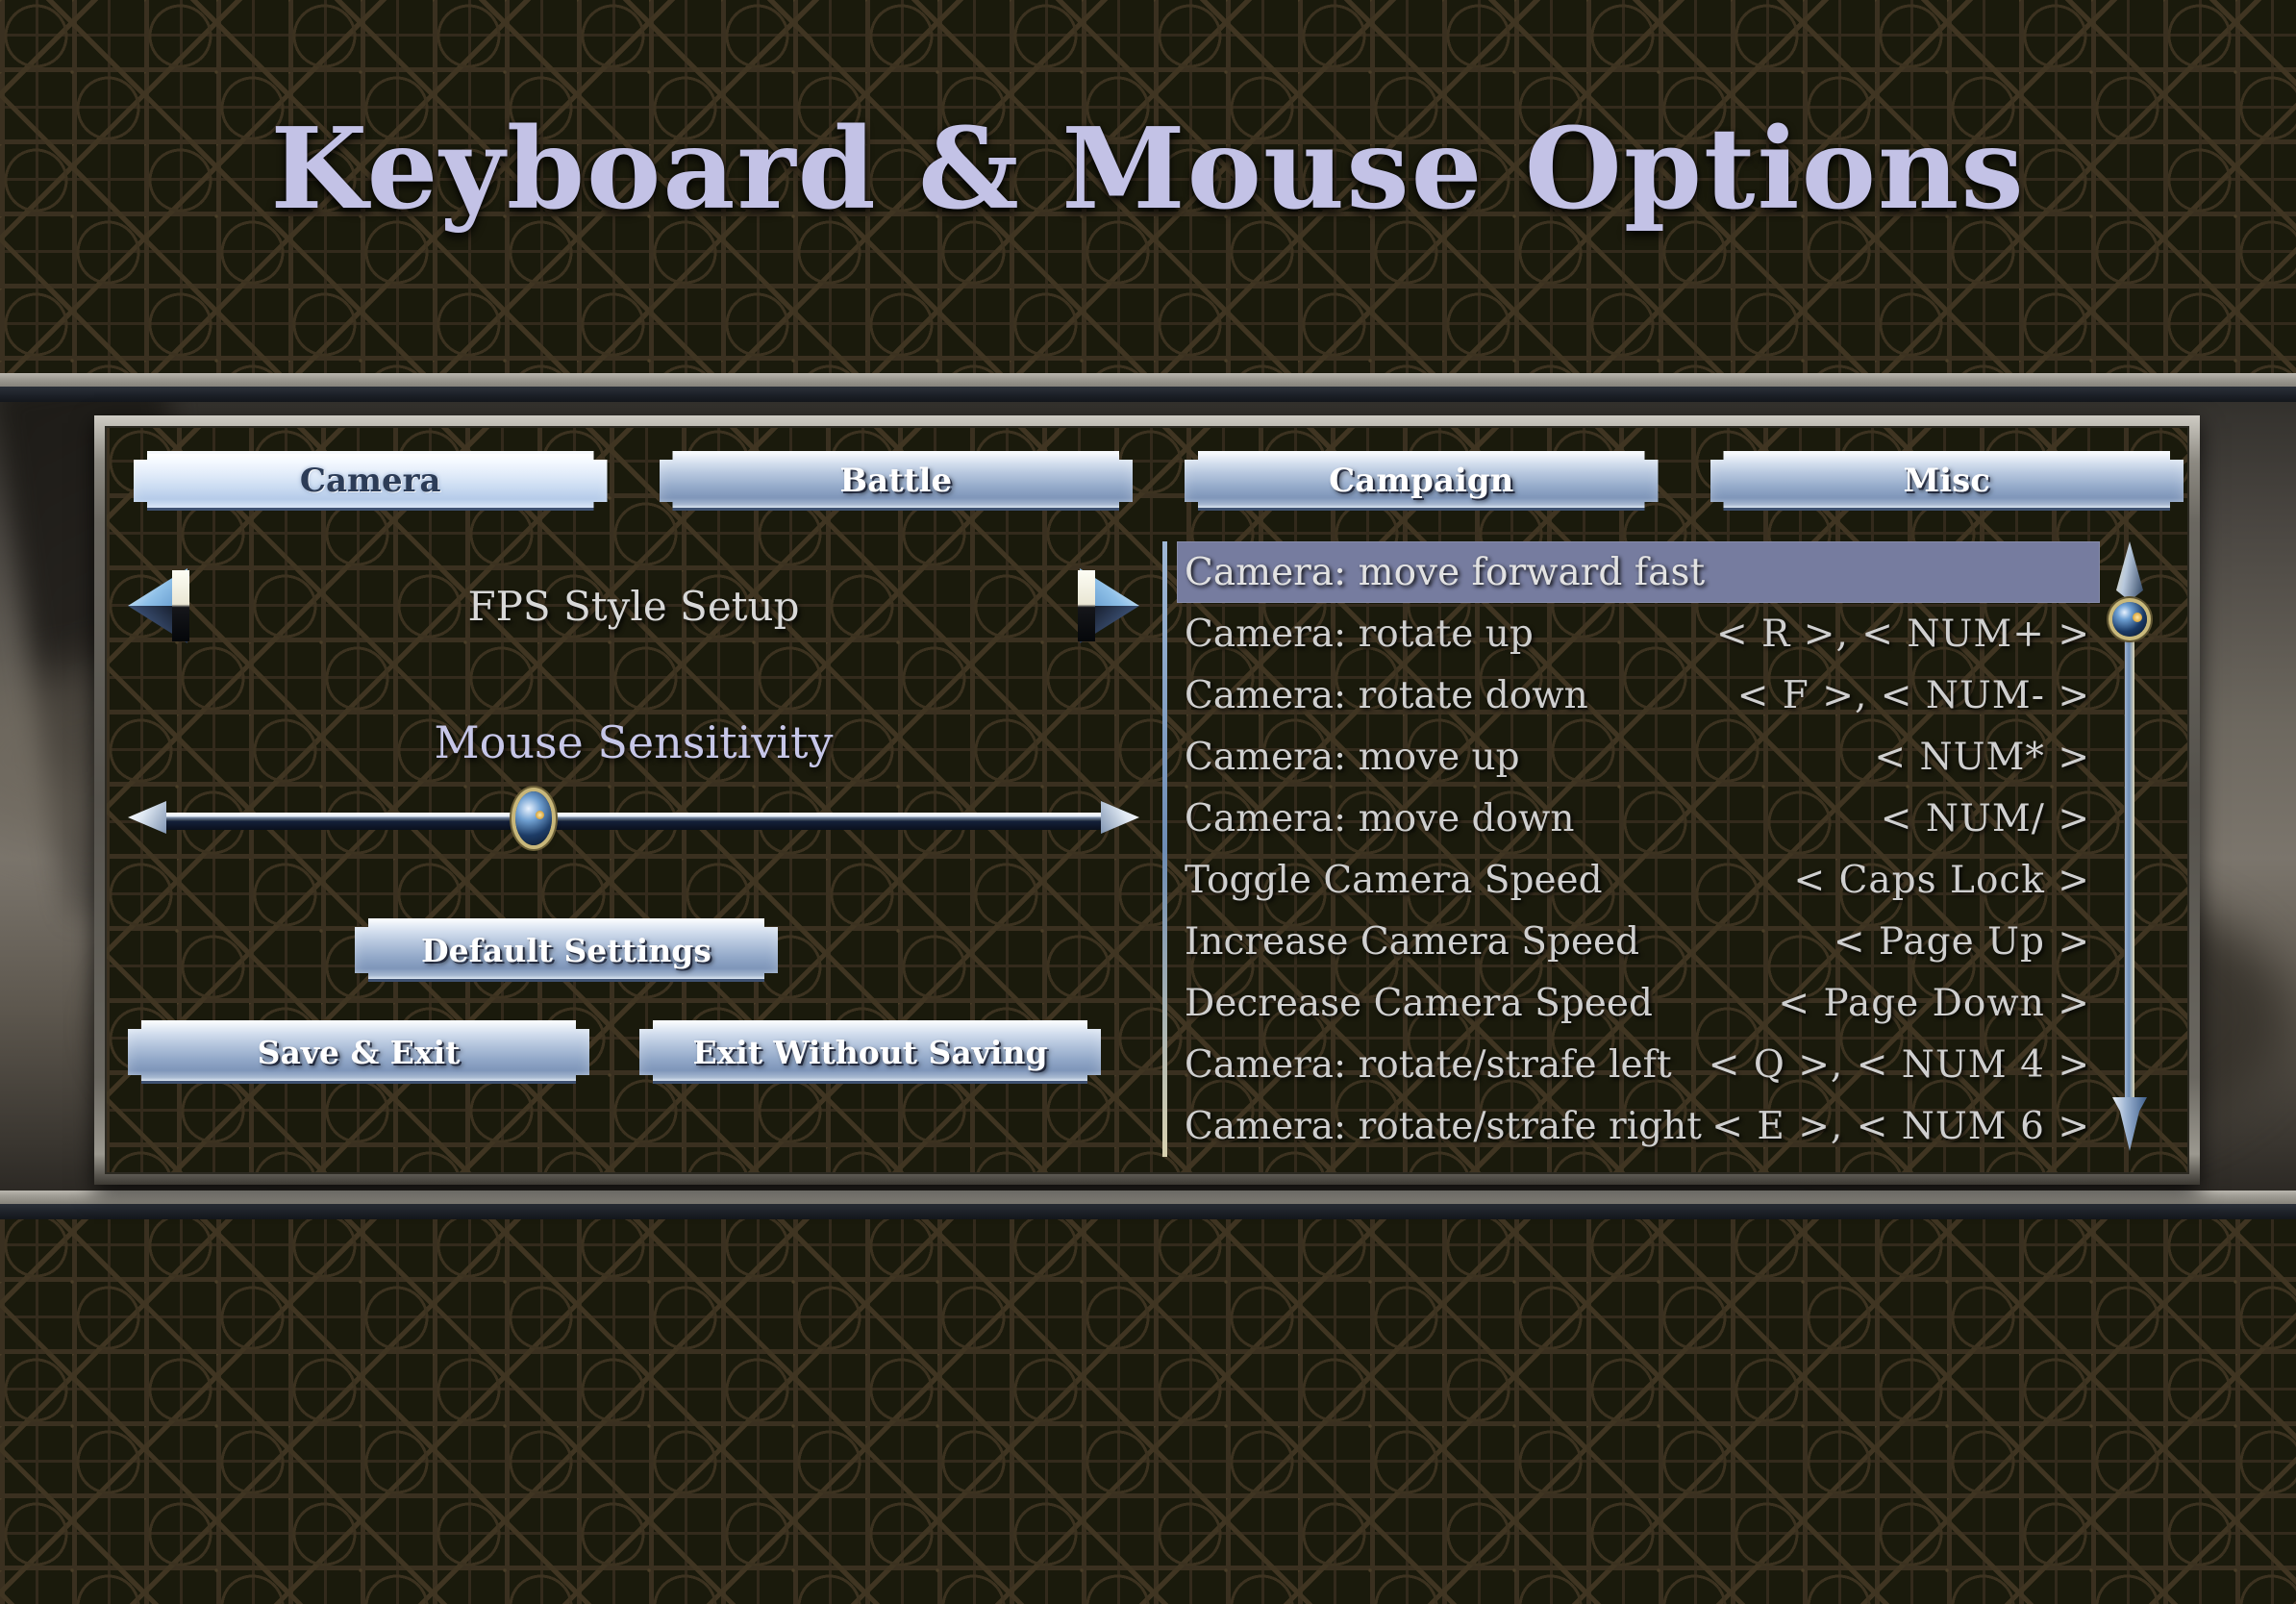 This screenshot has width=2296, height=1604. Describe the element at coordinates (1394, 880) in the screenshot. I see `binding-action: Toggle Camera Speed` at that location.